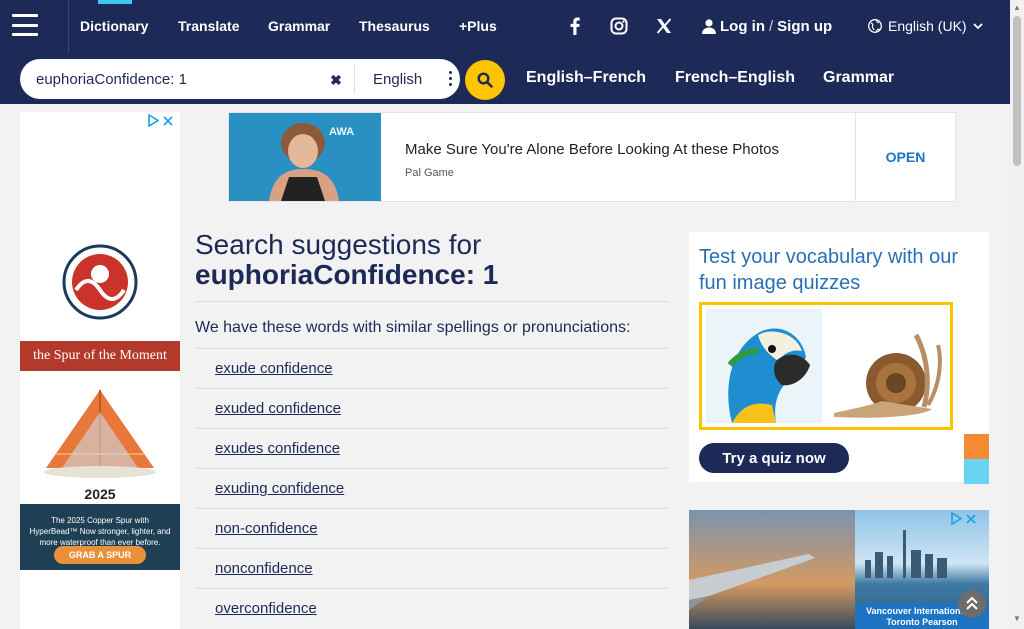 Image resolution: width=1024 pixels, height=629 pixels. What do you see at coordinates (336, 80) in the screenshot?
I see `clear-search-icon: ✖` at bounding box center [336, 80].